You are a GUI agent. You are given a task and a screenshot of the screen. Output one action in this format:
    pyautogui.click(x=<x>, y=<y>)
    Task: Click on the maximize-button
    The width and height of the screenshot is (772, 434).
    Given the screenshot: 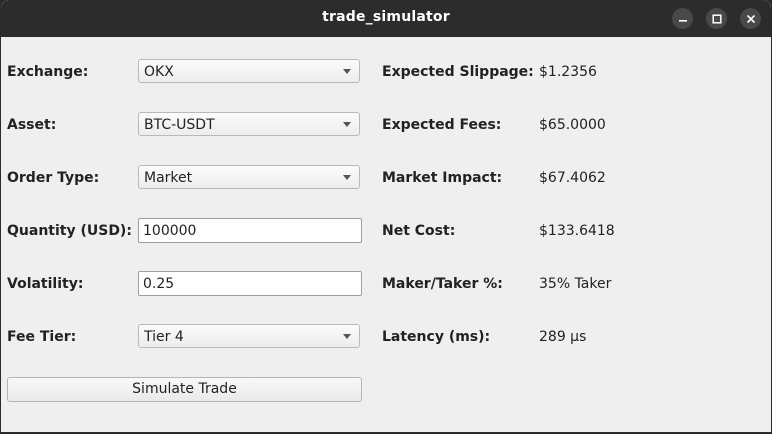 What is the action you would take?
    pyautogui.click(x=716, y=18)
    